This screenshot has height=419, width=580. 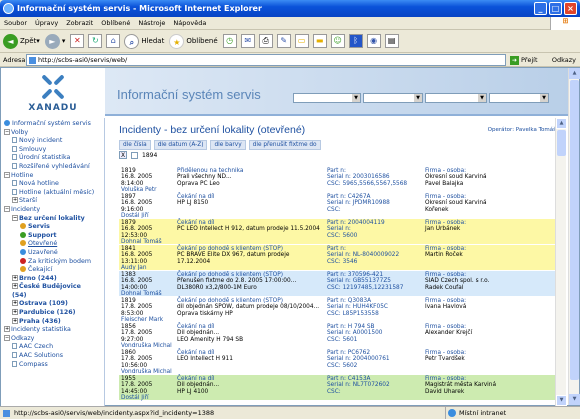 I want to click on window-scrollbar: ▲ ▼, so click(x=574, y=236).